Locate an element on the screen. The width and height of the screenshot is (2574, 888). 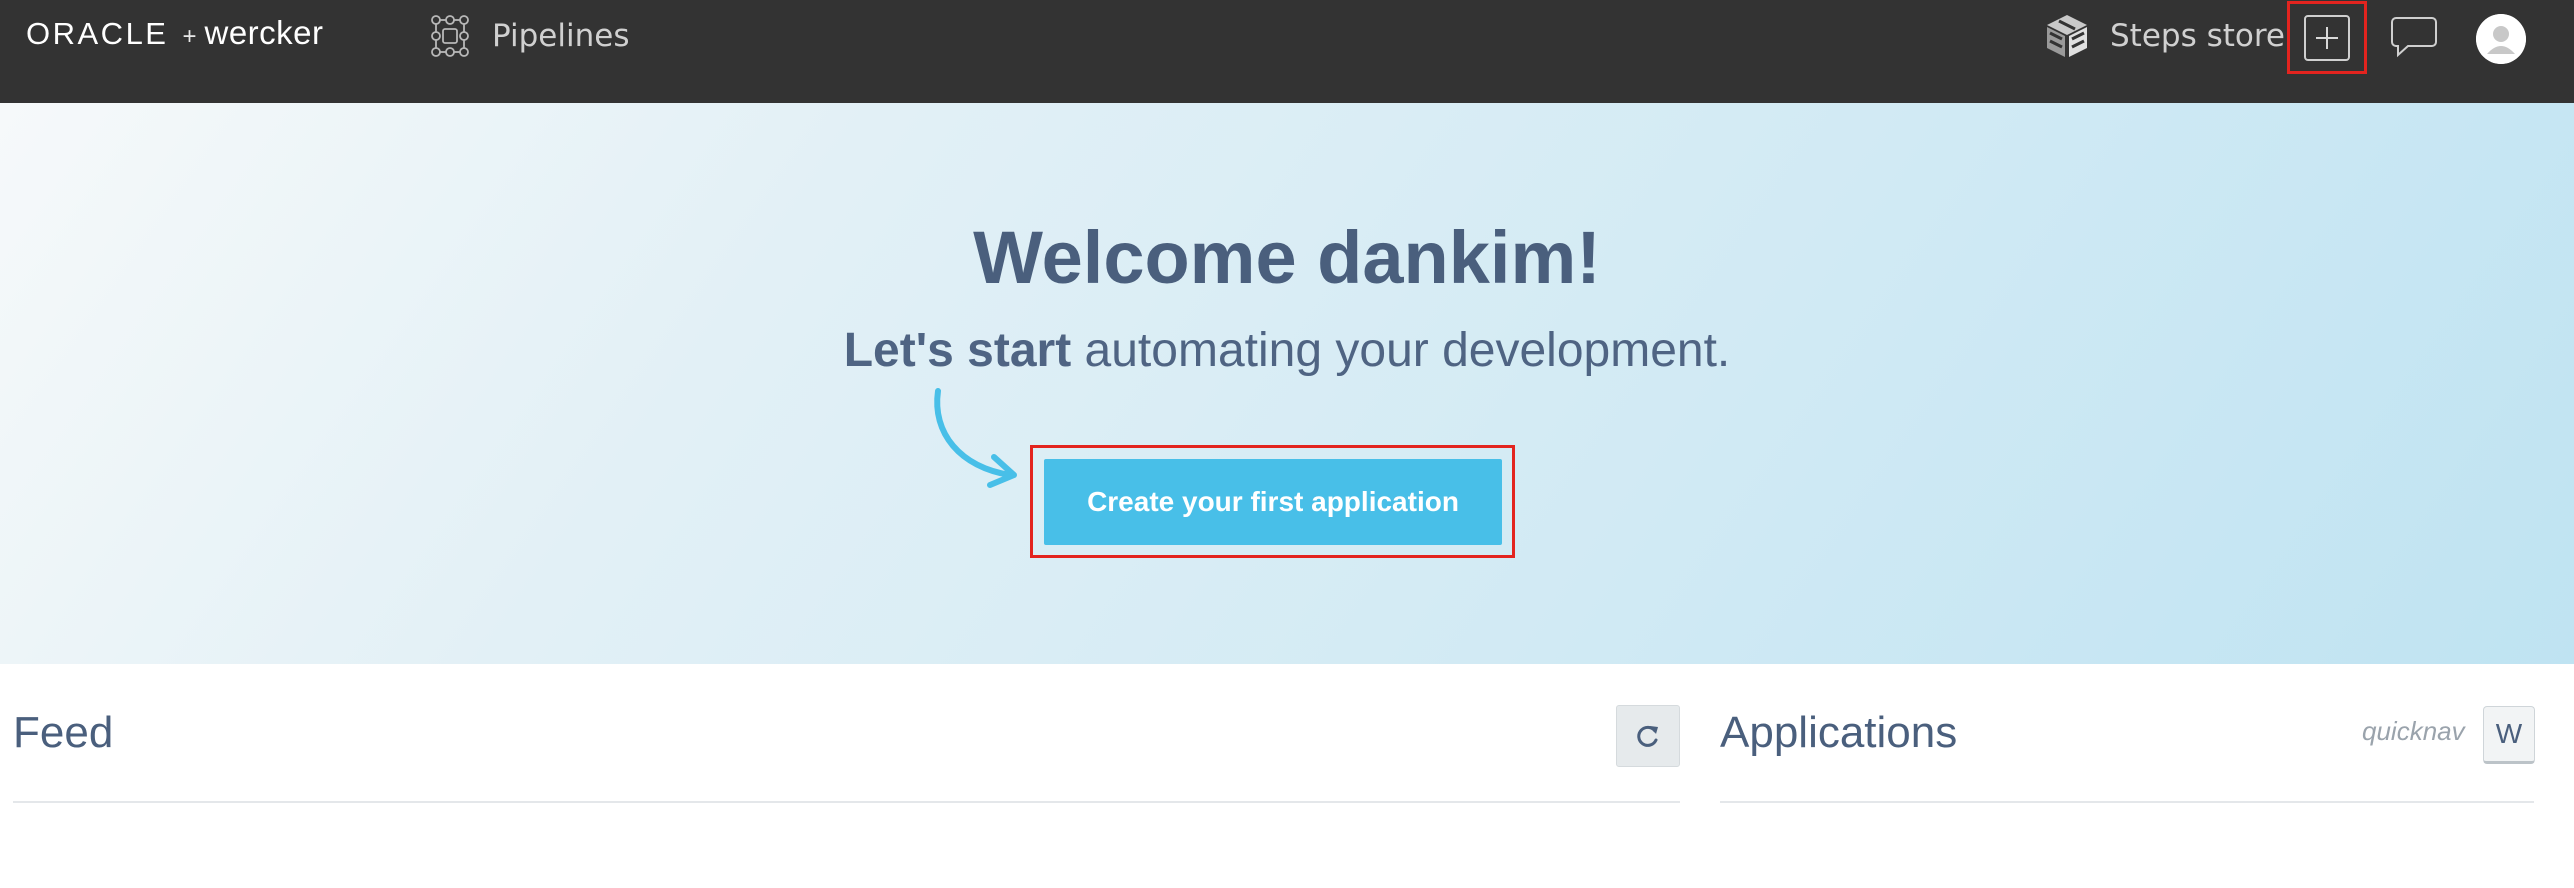
refresh-feed-button is located at coordinates (1648, 736).